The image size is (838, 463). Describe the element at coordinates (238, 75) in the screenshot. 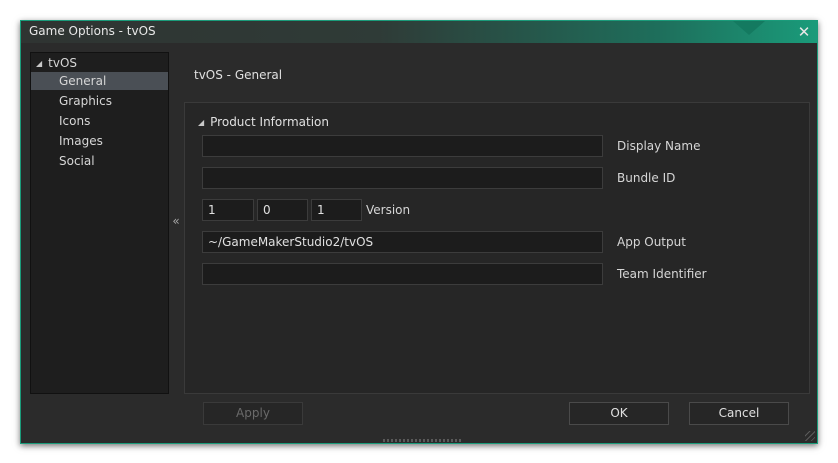

I see `section-title: tvOS - General` at that location.